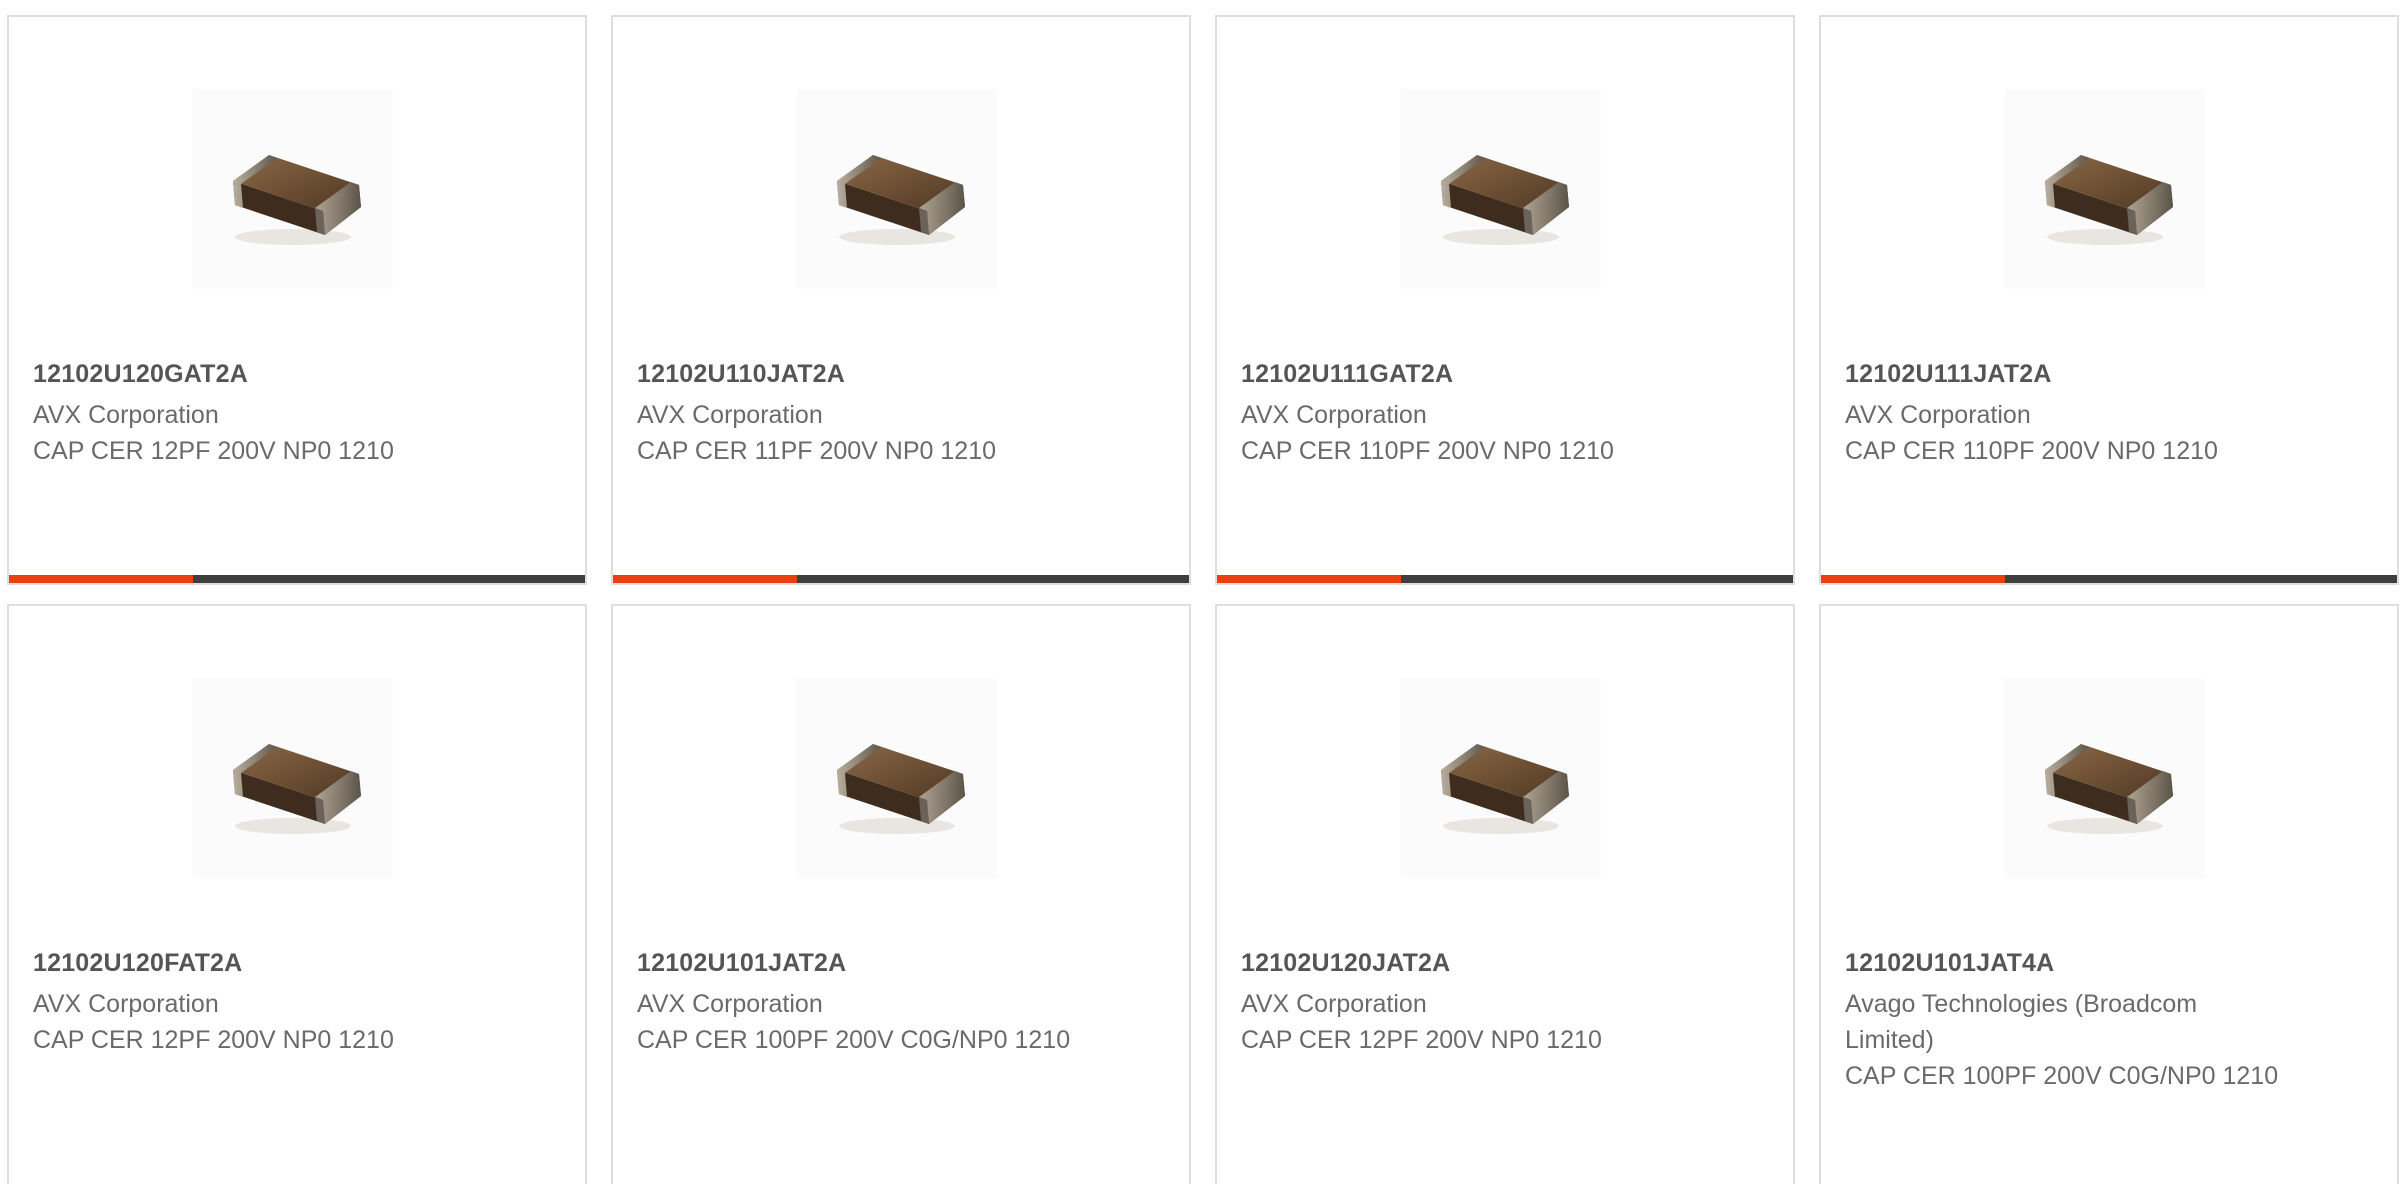 This screenshot has height=1184, width=2400. What do you see at coordinates (2021, 1022) in the screenshot?
I see `manufacturer: Avago Technologies (Broadcom Limited)` at bounding box center [2021, 1022].